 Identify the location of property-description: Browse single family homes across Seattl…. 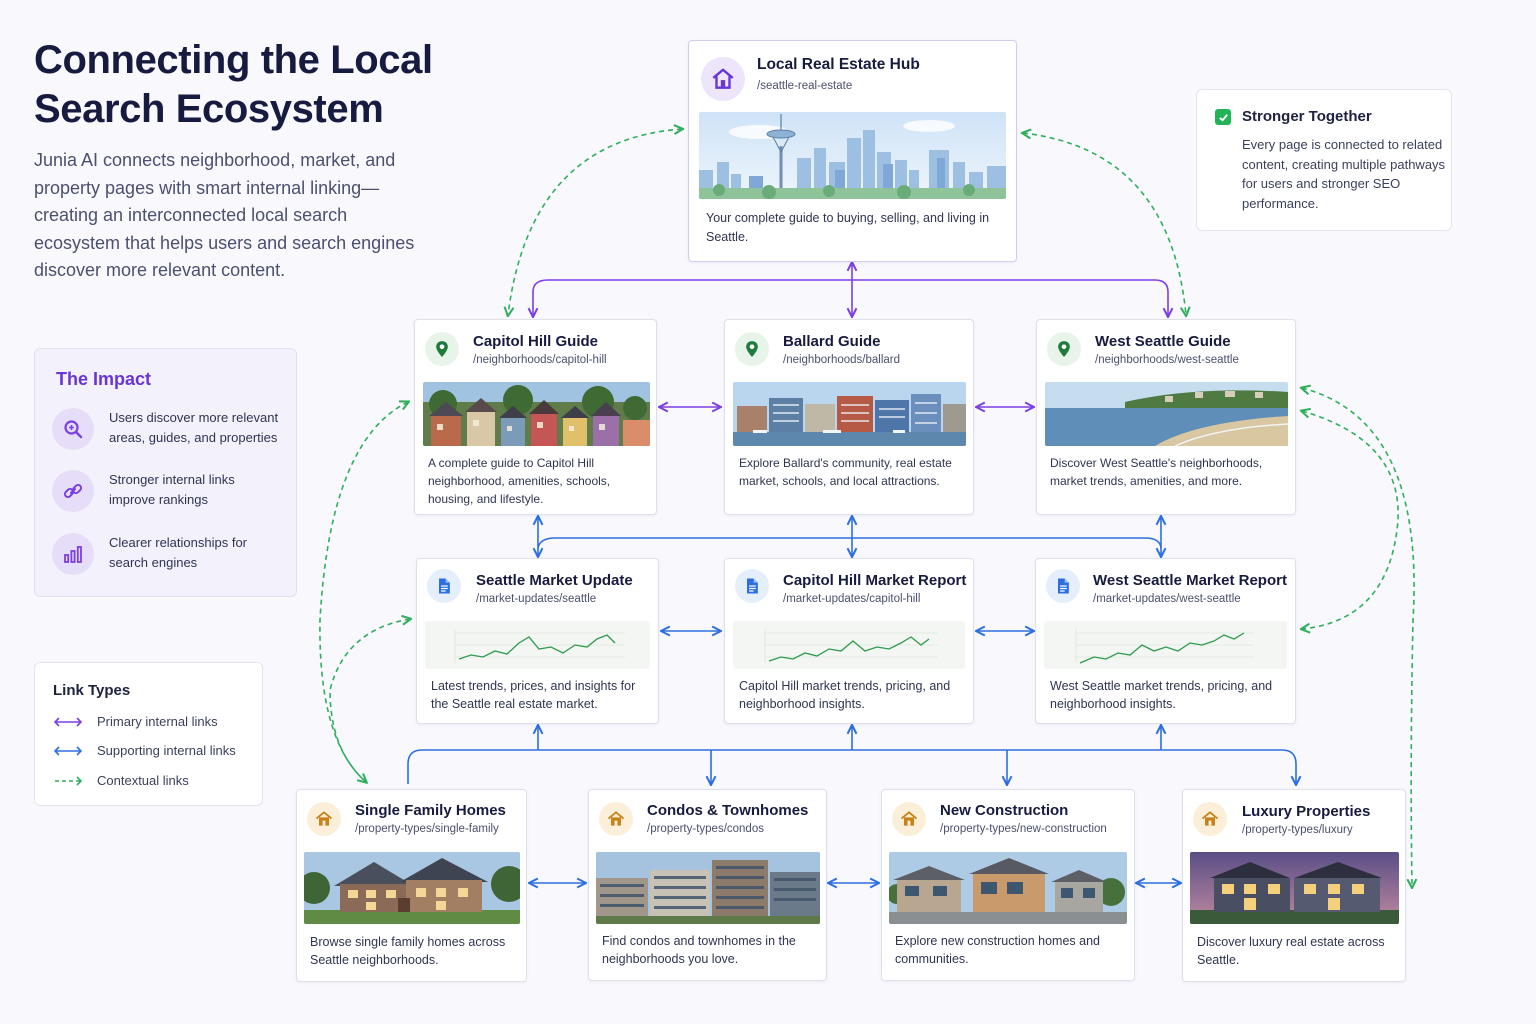
(408, 951).